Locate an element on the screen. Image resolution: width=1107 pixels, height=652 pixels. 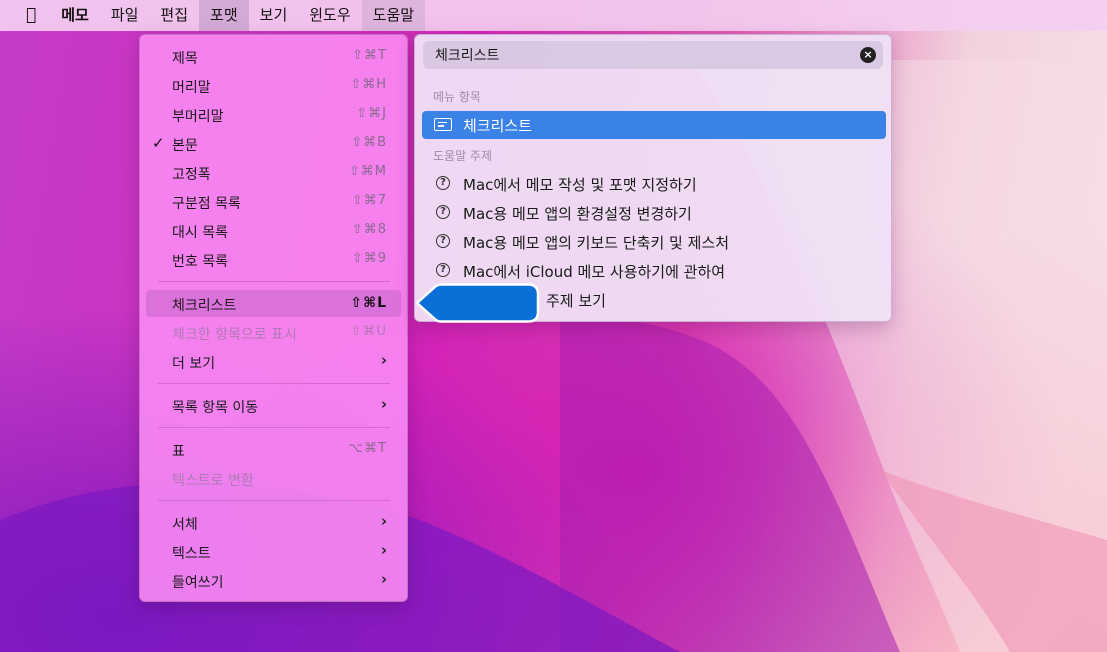
menu-item-mark-as-checked: 체크한 항목으로 표시 ⇧⌘U is located at coordinates (273, 332).